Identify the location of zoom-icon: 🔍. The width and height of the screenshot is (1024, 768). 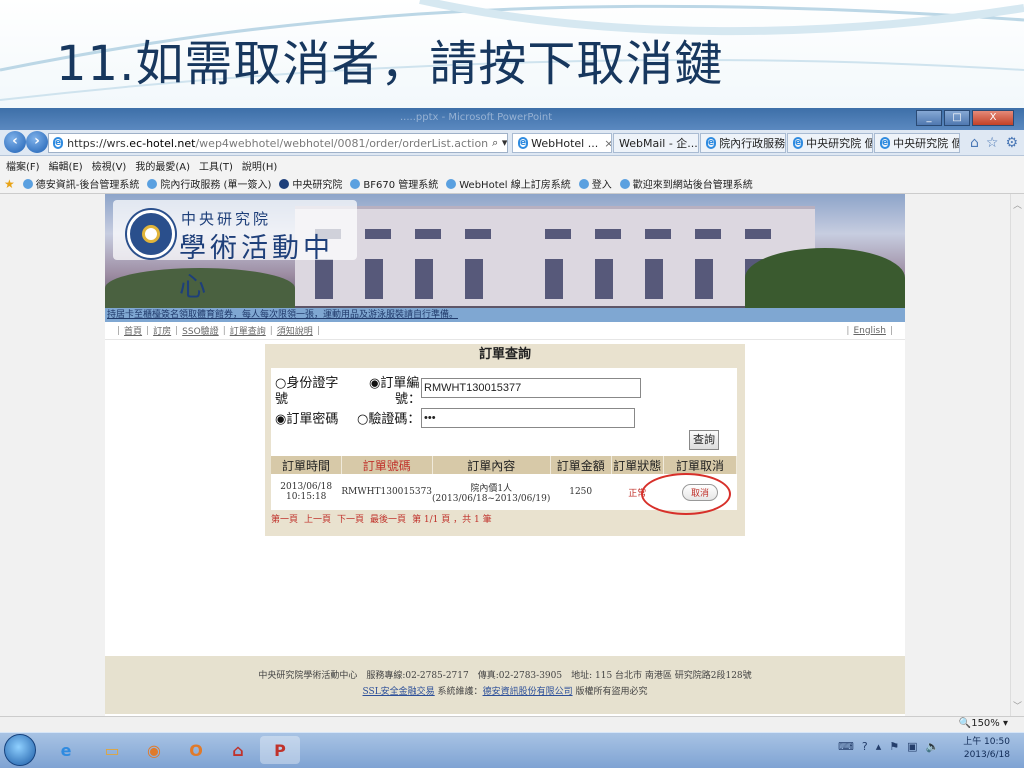
(965, 723).